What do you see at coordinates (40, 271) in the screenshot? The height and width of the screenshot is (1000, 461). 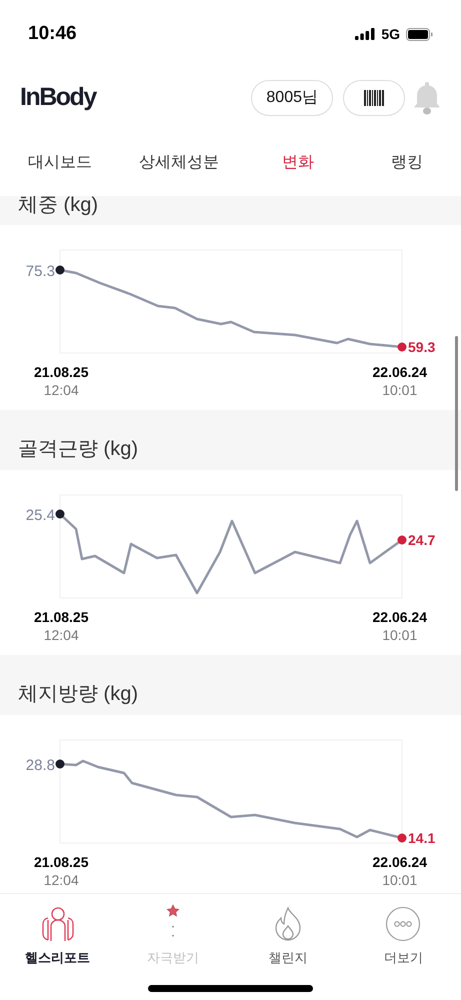 I see `start-value: 75.3` at bounding box center [40, 271].